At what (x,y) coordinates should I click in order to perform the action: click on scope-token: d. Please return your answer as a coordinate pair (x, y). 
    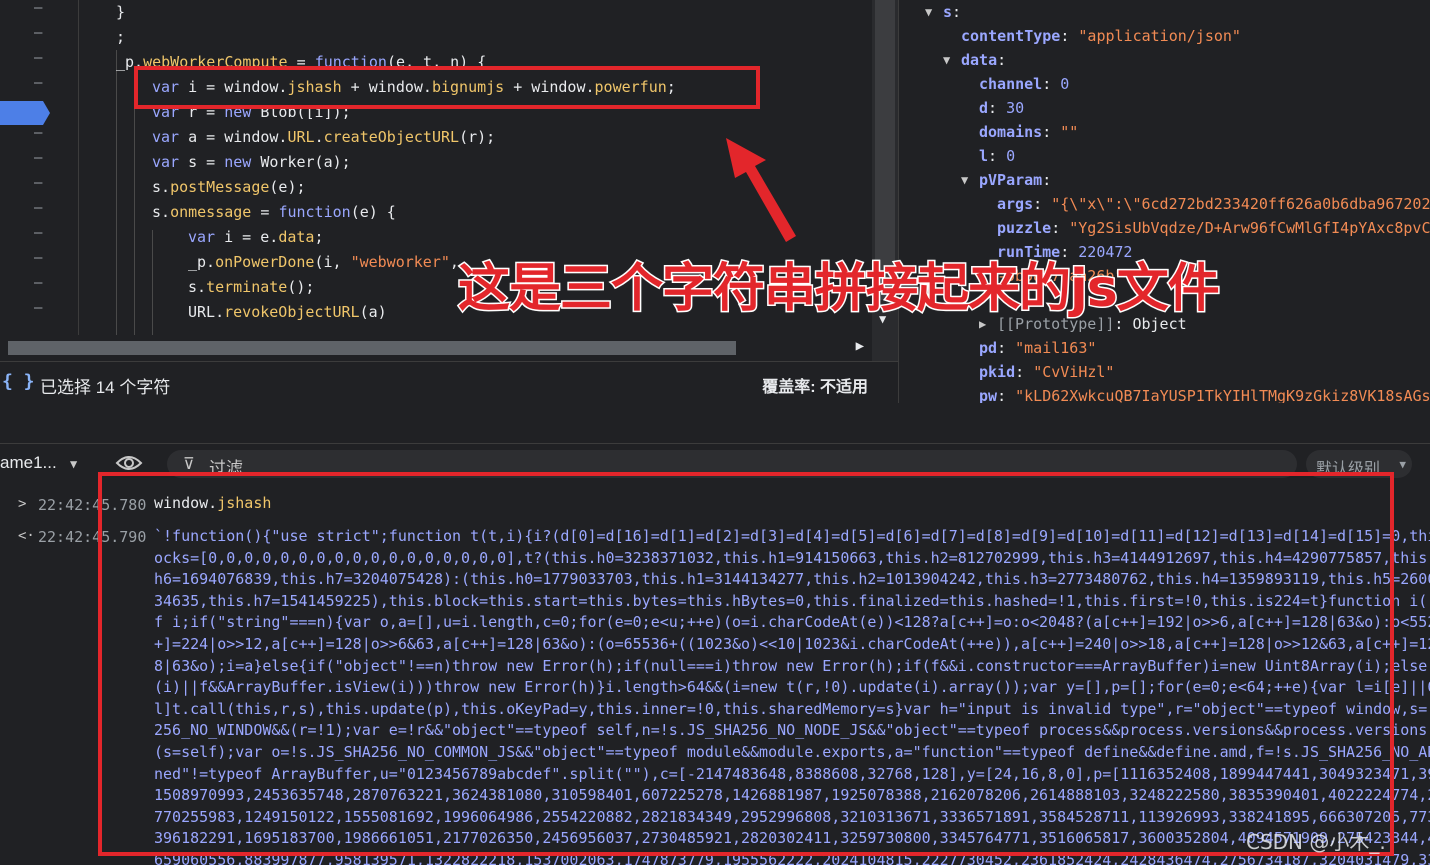
    Looking at the image, I should click on (984, 108).